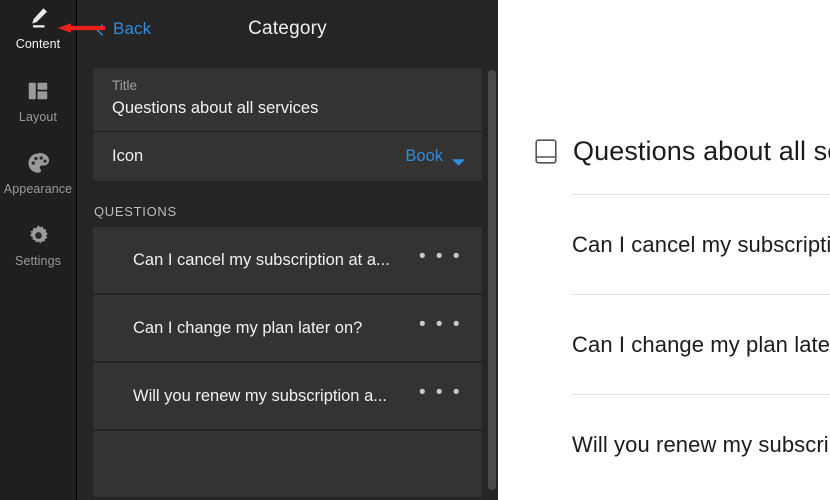  What do you see at coordinates (424, 156) in the screenshot?
I see `icon-select-value: Book` at bounding box center [424, 156].